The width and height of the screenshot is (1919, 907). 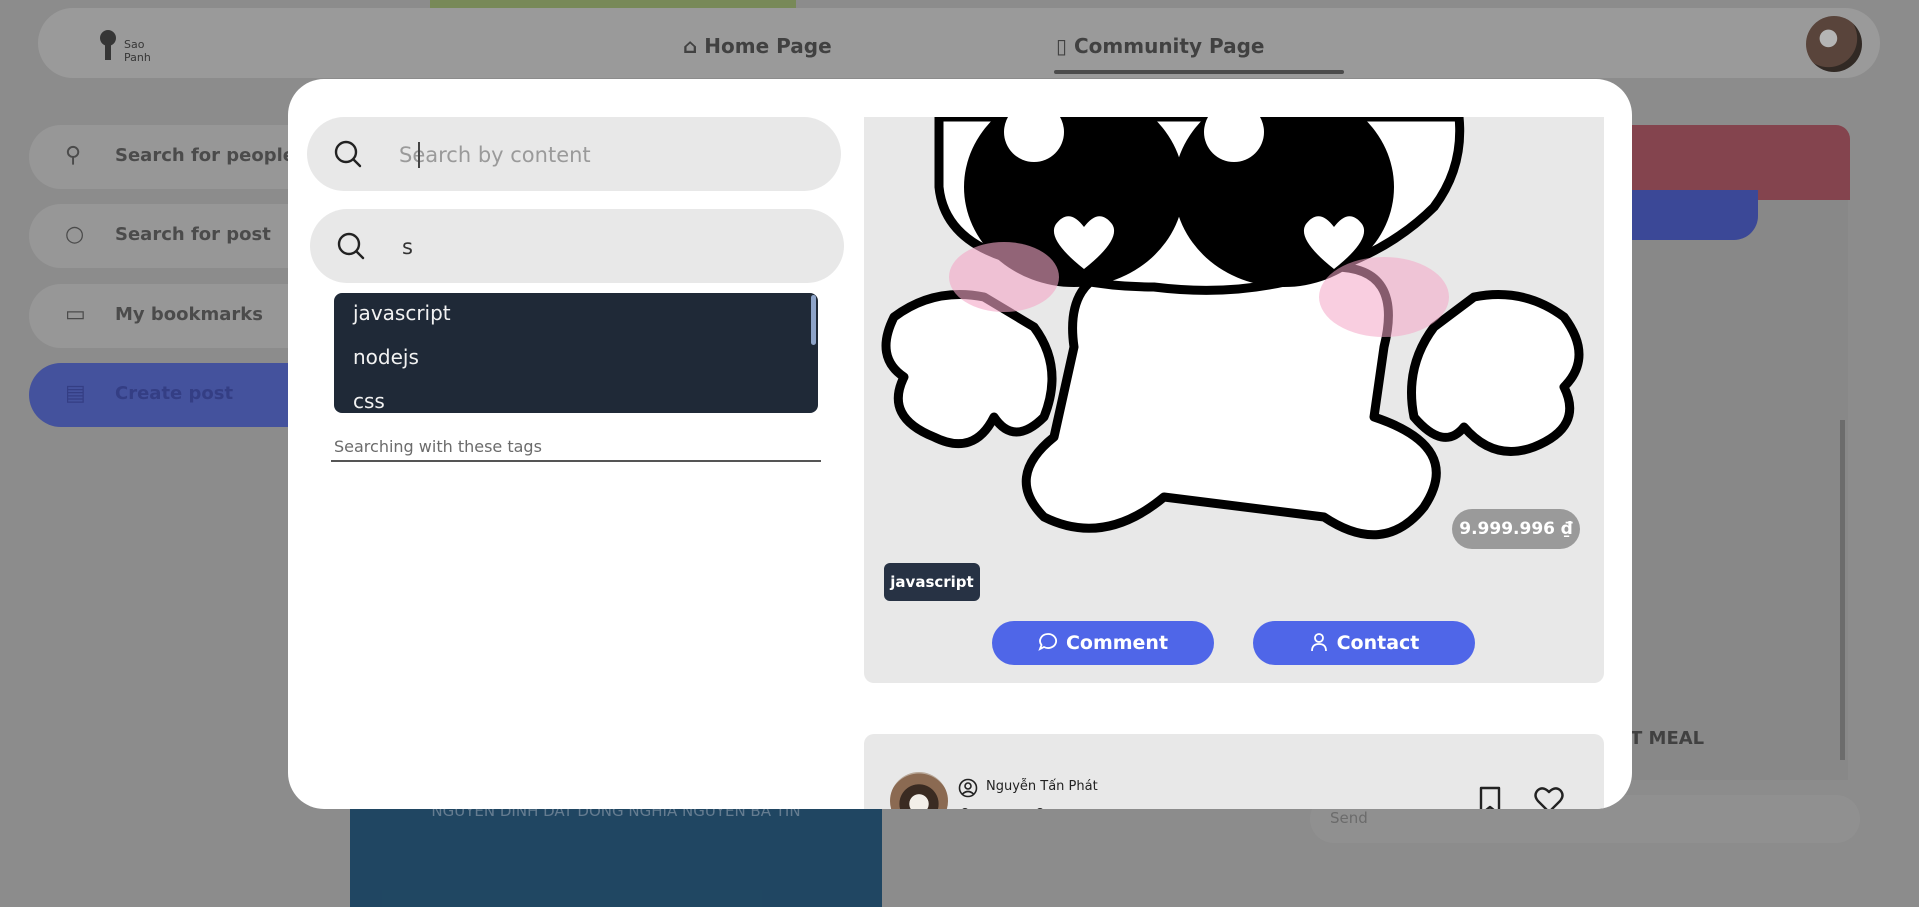 I want to click on text-caret, so click(x=419, y=155).